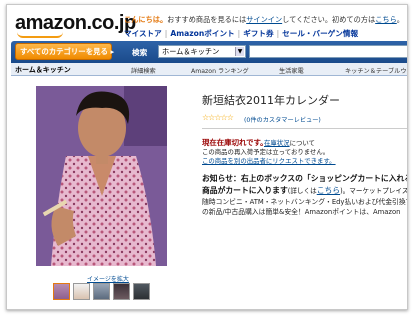  Describe the element at coordinates (143, 33) in the screenshot. I see `mystore-link: マイストア` at that location.